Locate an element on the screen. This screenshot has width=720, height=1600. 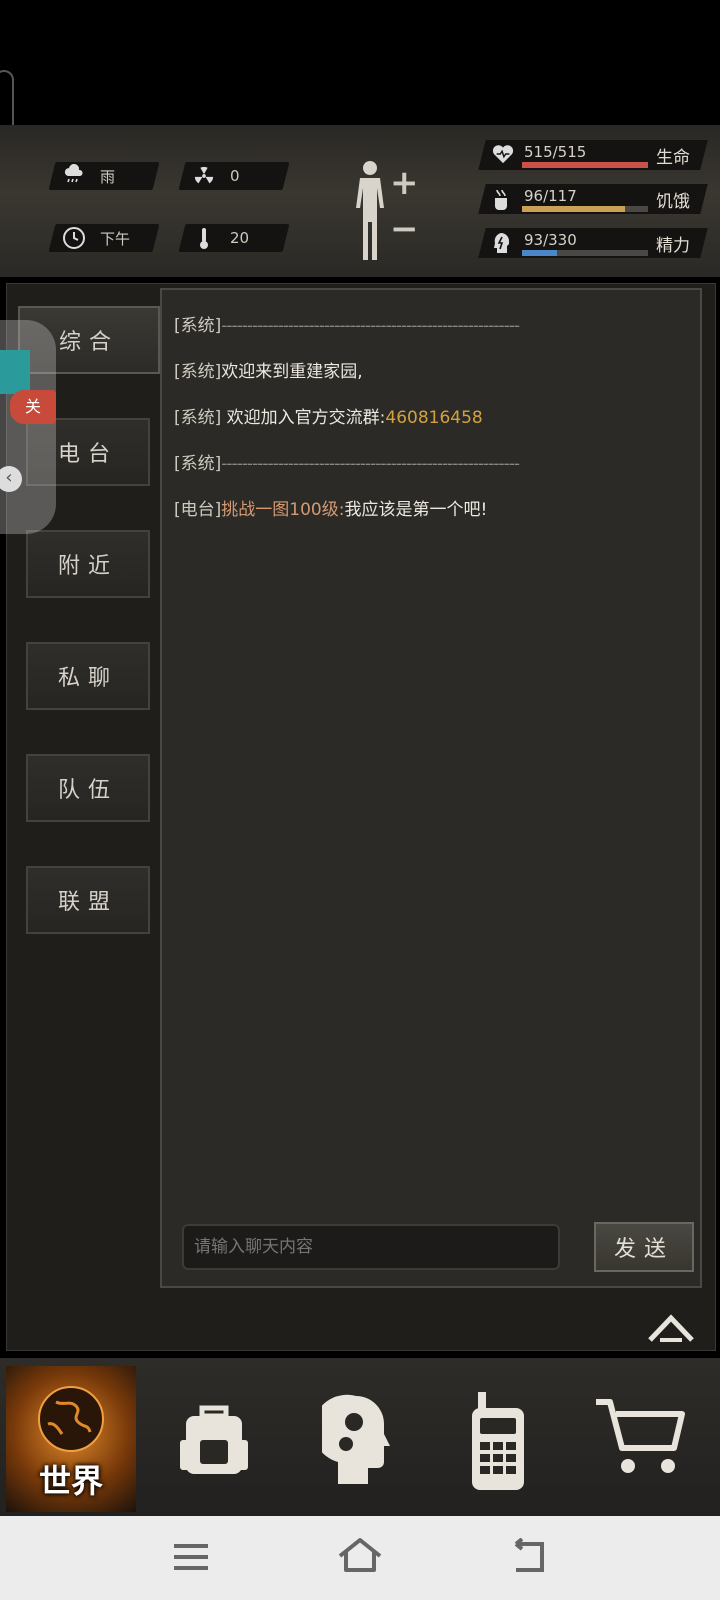
energy-head-icon is located at coordinates (501, 245).